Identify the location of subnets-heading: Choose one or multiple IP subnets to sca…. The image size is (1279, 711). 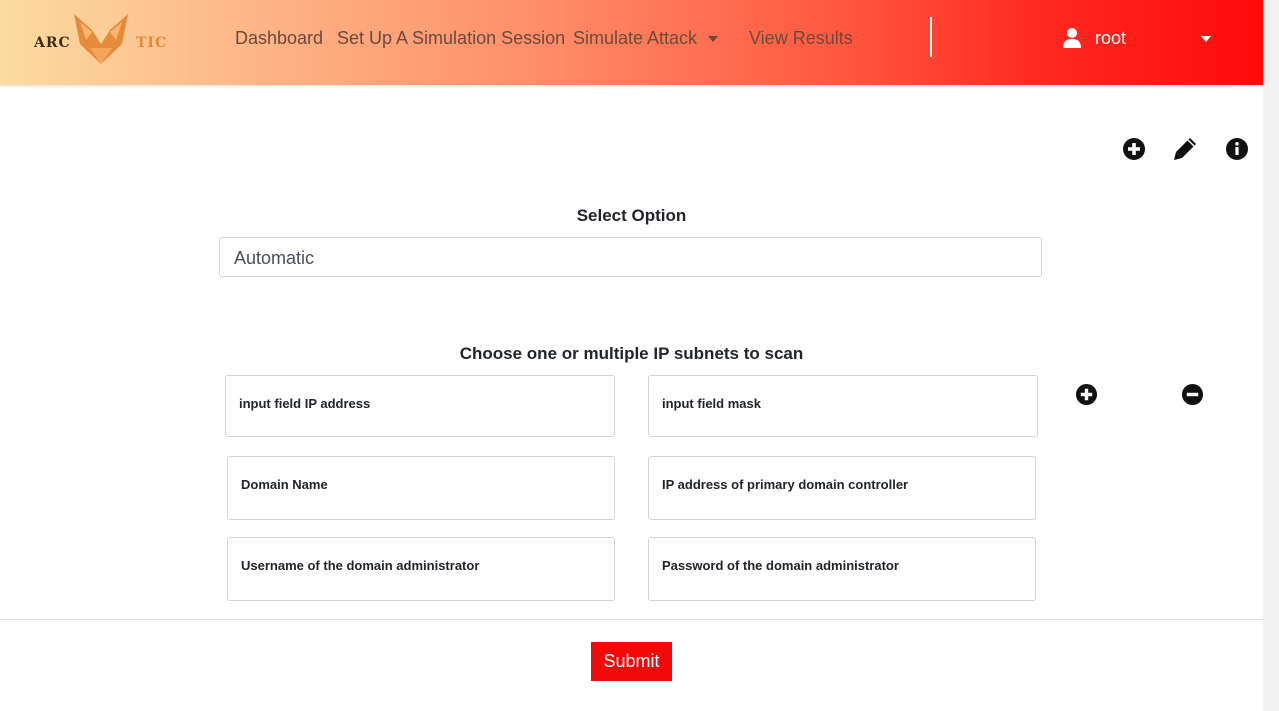
(631, 353).